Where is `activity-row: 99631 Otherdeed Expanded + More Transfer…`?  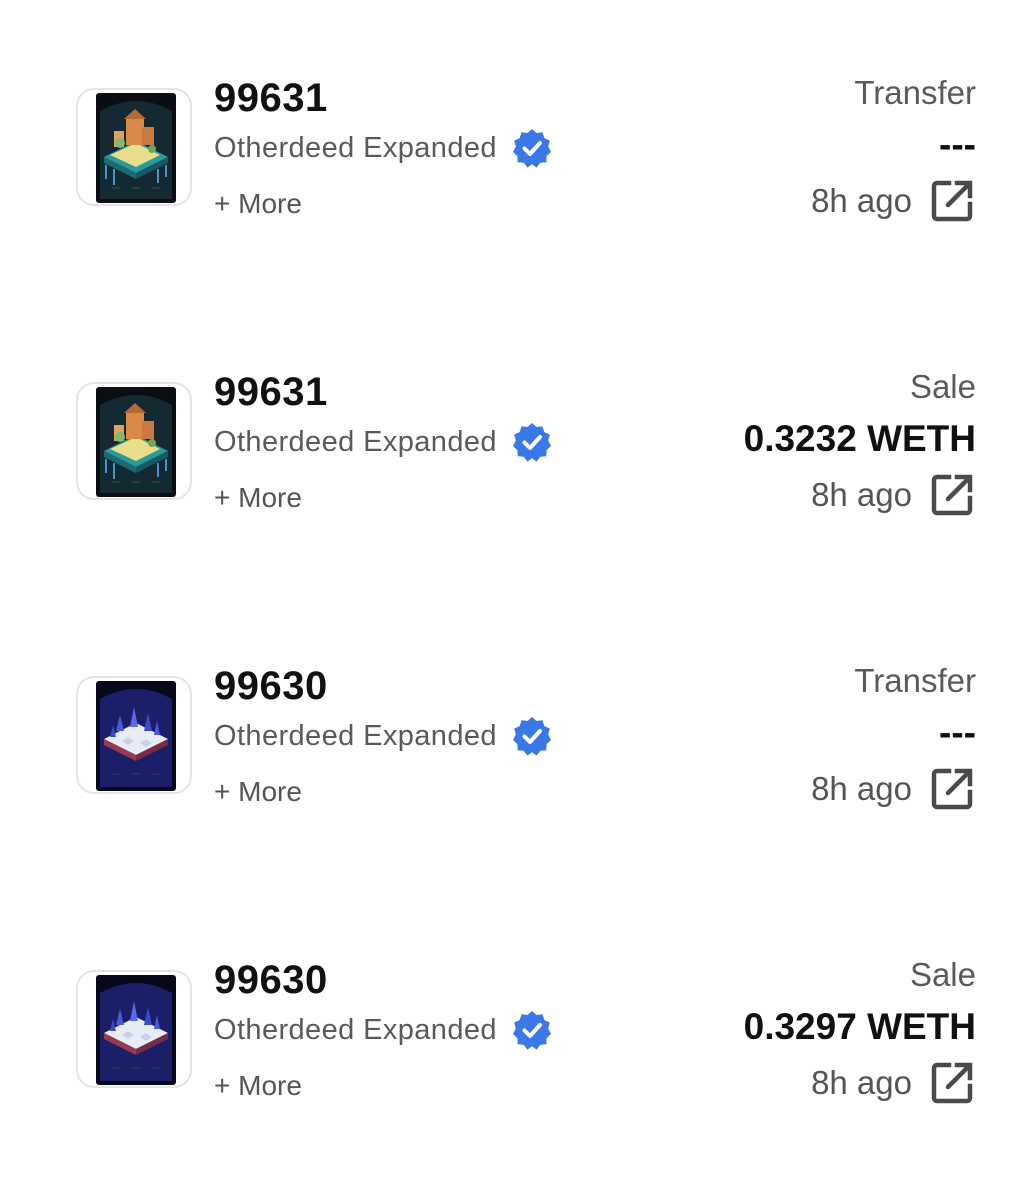
activity-row: 99631 Otherdeed Expanded + More Transfer… is located at coordinates (508, 150).